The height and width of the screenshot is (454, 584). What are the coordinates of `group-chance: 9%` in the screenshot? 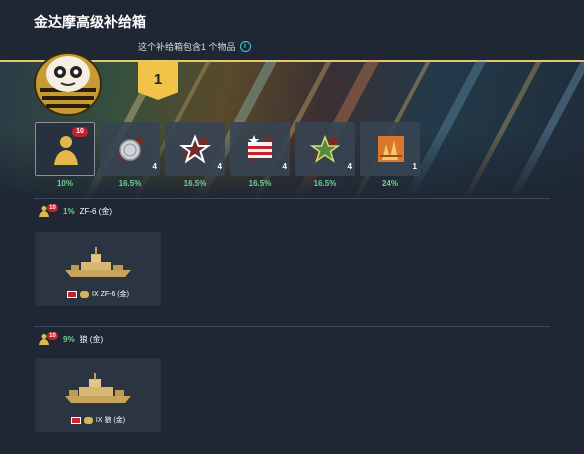 It's located at (69, 339).